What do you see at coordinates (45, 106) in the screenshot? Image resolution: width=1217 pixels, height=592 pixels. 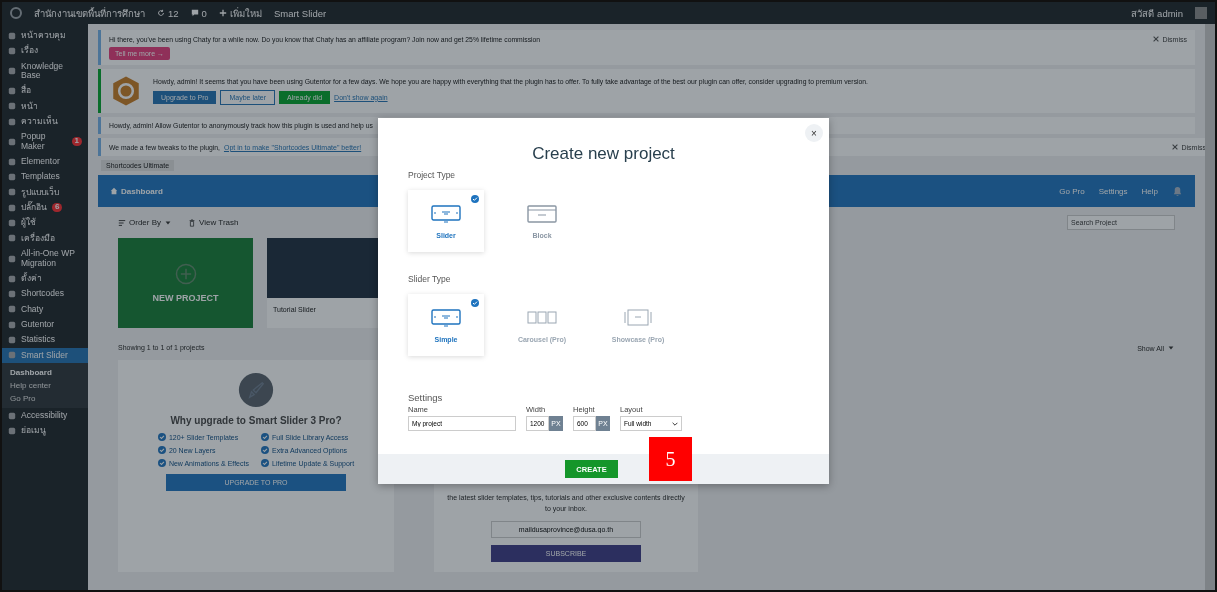 I see `menu-item: หน้า` at bounding box center [45, 106].